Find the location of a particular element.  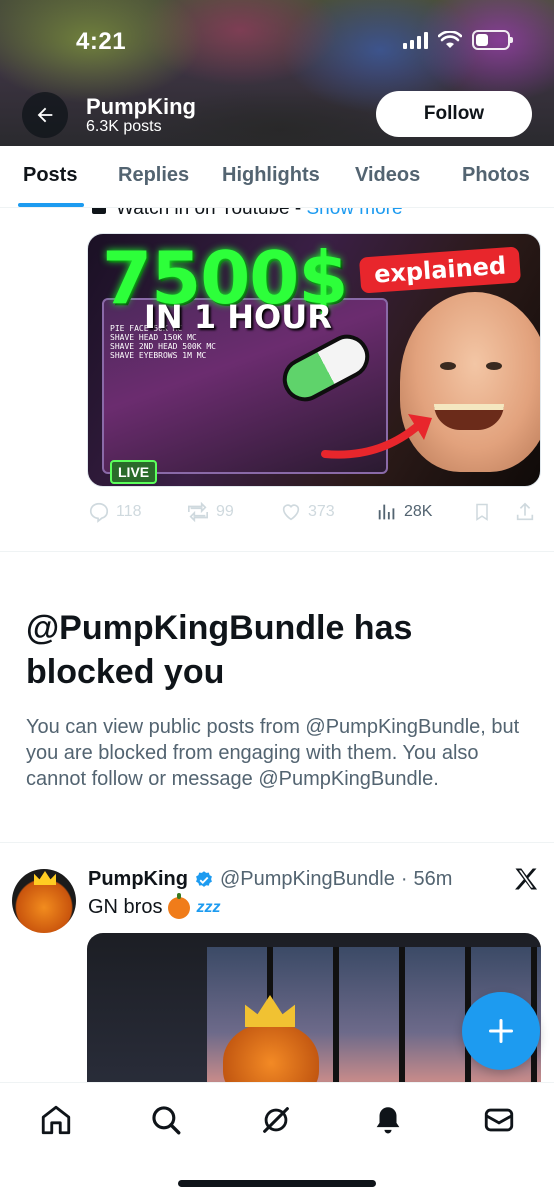

post-time: 56m is located at coordinates (433, 879).